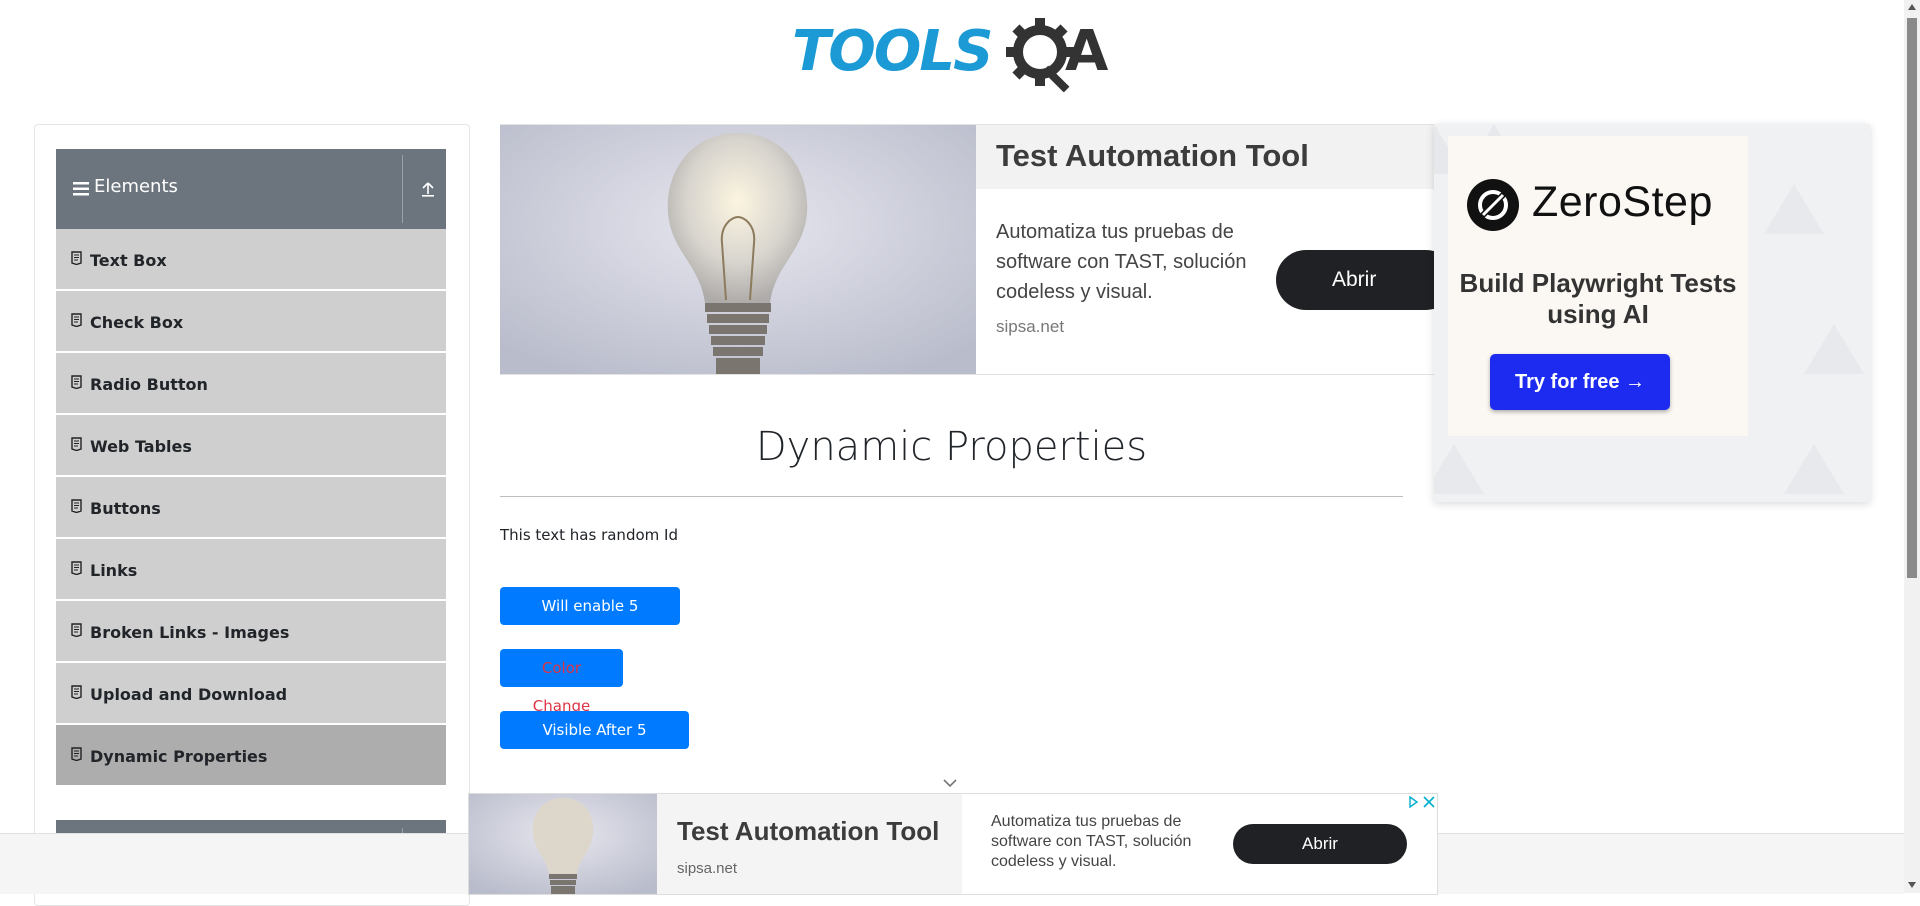 This screenshot has width=1920, height=906. What do you see at coordinates (594, 744) in the screenshot?
I see `visible-after-button: Visible After 5 Seconds` at bounding box center [594, 744].